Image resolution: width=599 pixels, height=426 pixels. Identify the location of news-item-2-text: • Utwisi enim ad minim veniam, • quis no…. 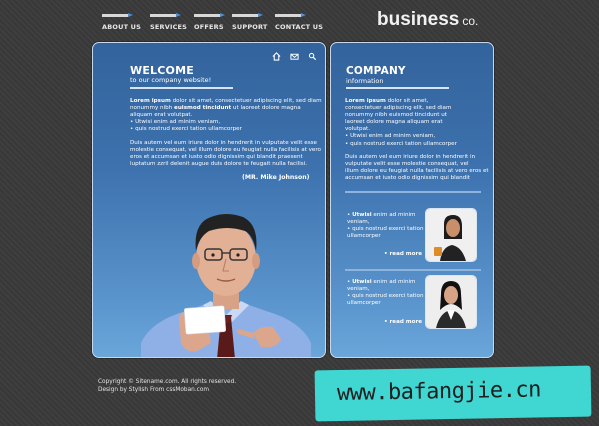
(385, 293).